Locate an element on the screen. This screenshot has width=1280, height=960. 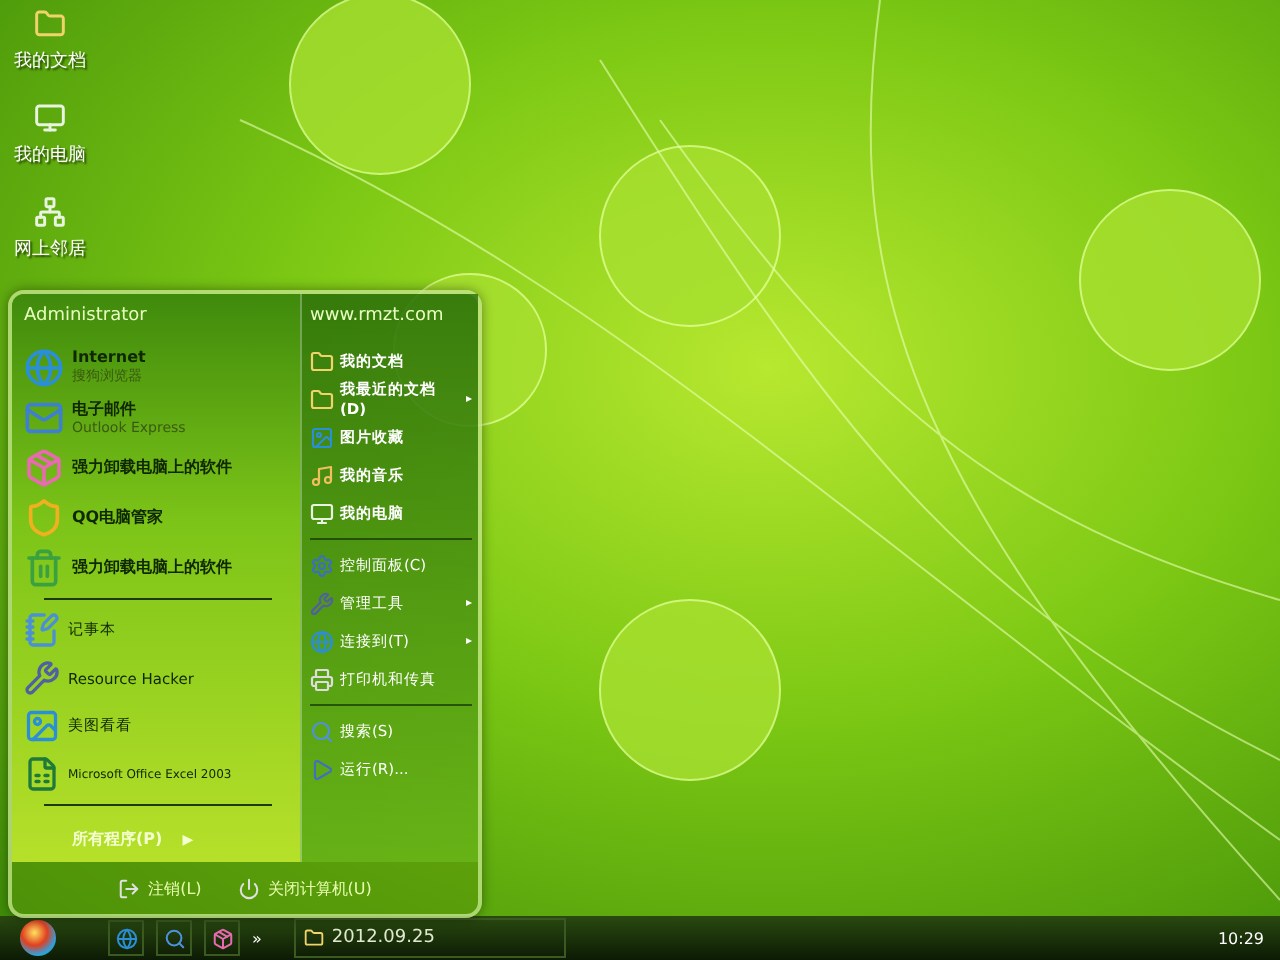
sheet-icon is located at coordinates (42, 774).